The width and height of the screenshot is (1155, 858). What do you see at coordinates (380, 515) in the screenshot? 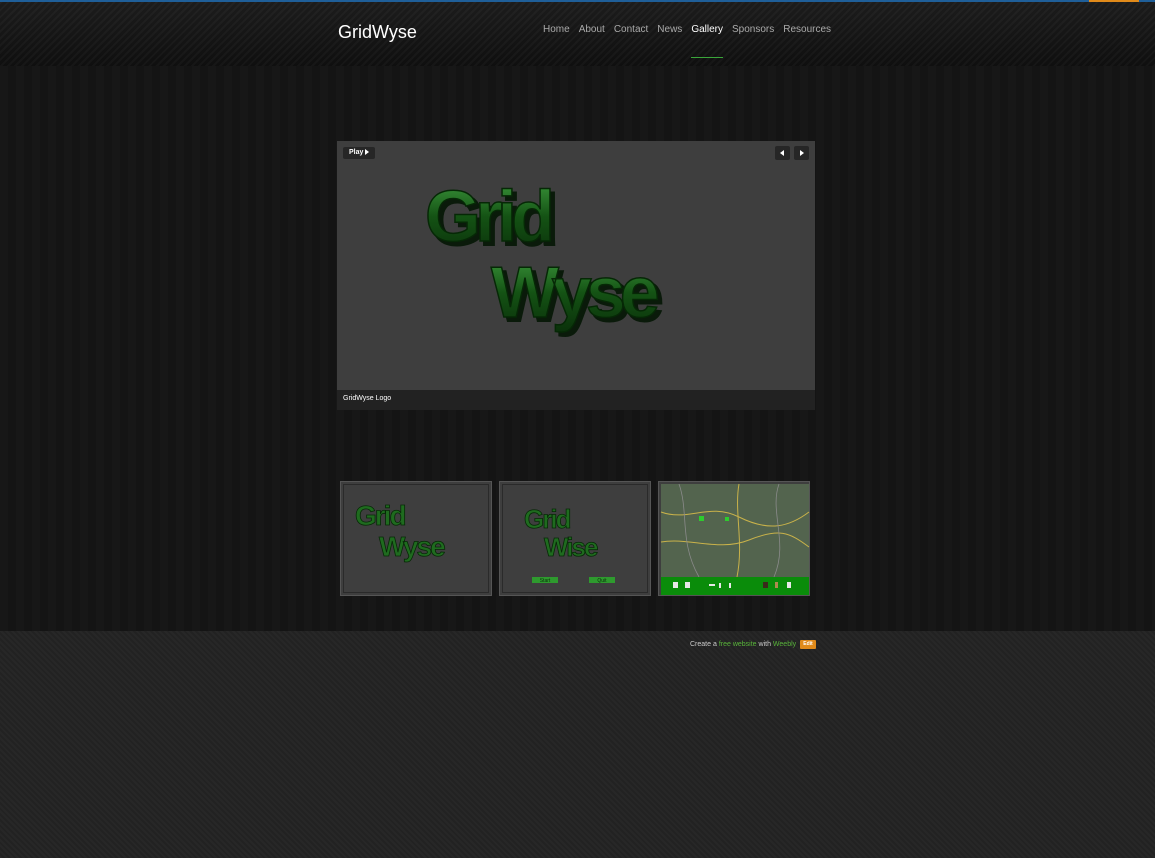
I see `thumb1-line1: Grid` at bounding box center [380, 515].